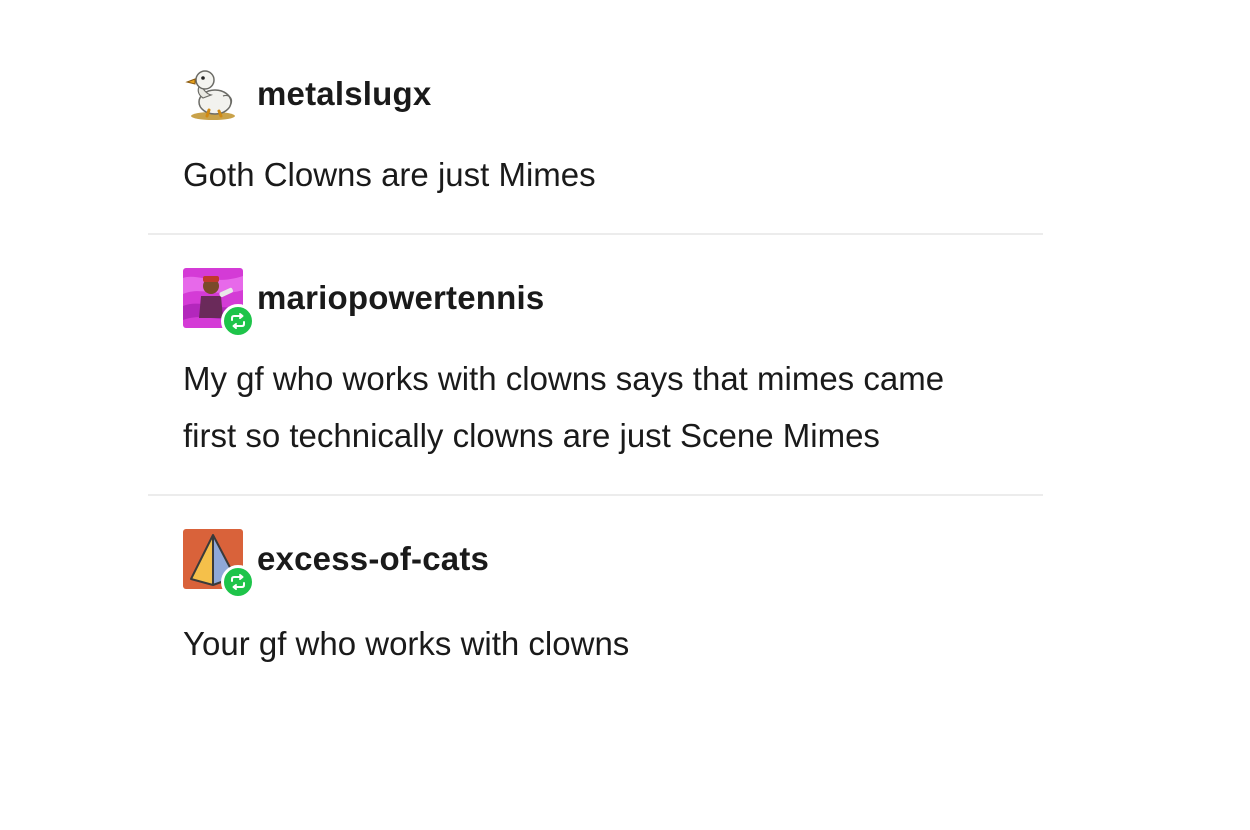 The image size is (1250, 830). Describe the element at coordinates (373, 559) in the screenshot. I see `username-link: excess-of-cats` at that location.